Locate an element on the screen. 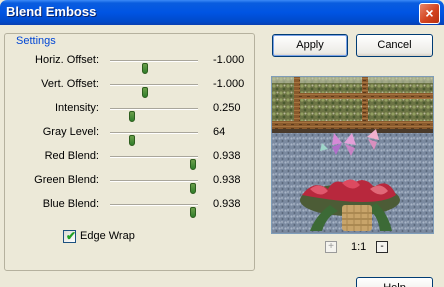 The image size is (444, 287). param-row-red-blend: Red Blend: 0.938 is located at coordinates (130, 159).